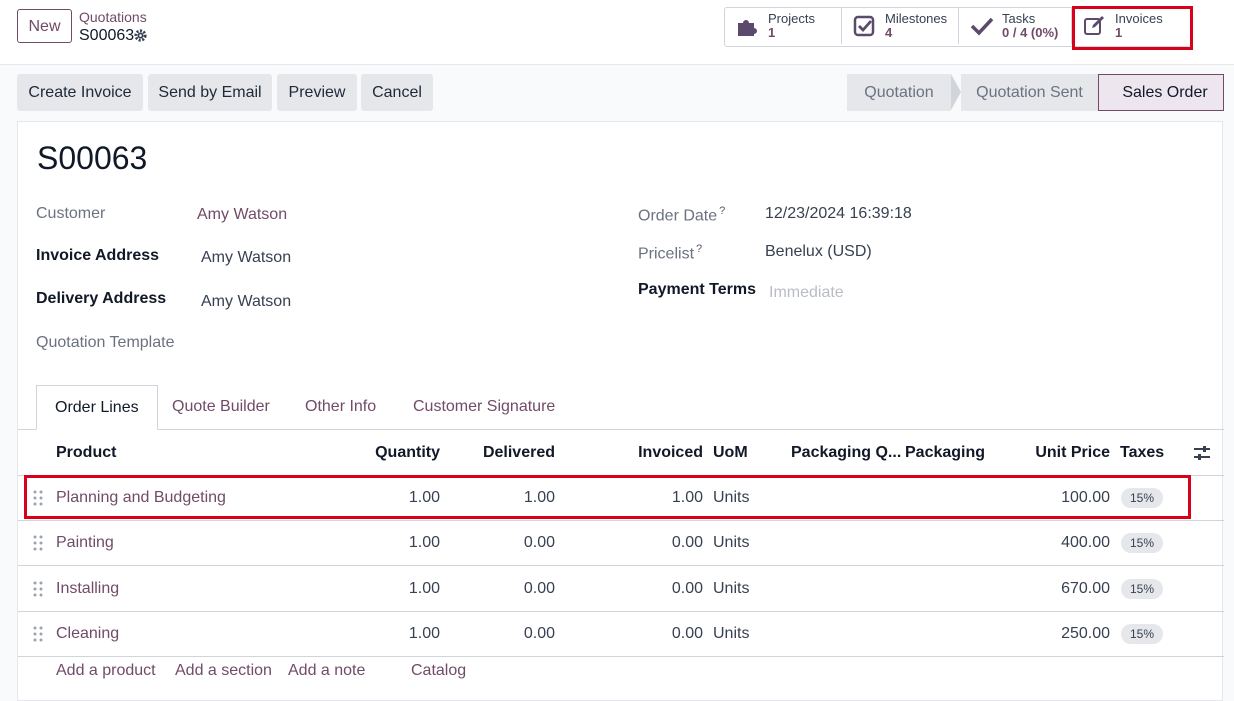 The image size is (1234, 701). Describe the element at coordinates (326, 671) in the screenshot. I see `add-note-link: Add a note` at that location.